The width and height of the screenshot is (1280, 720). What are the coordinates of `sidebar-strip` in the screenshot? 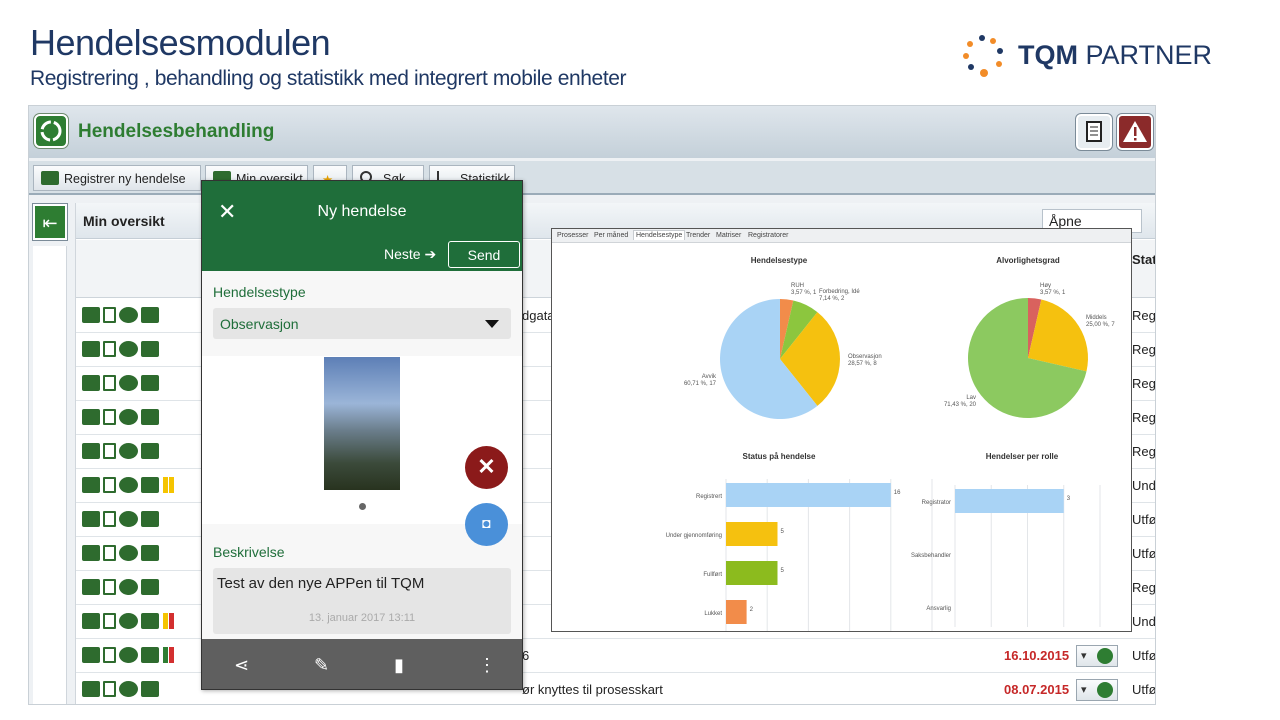 It's located at (50, 475).